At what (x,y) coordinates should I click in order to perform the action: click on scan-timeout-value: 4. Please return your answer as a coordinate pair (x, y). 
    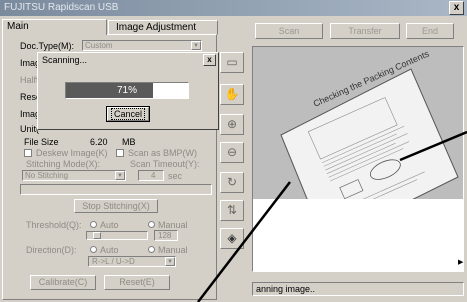
    Looking at the image, I should click on (153, 175).